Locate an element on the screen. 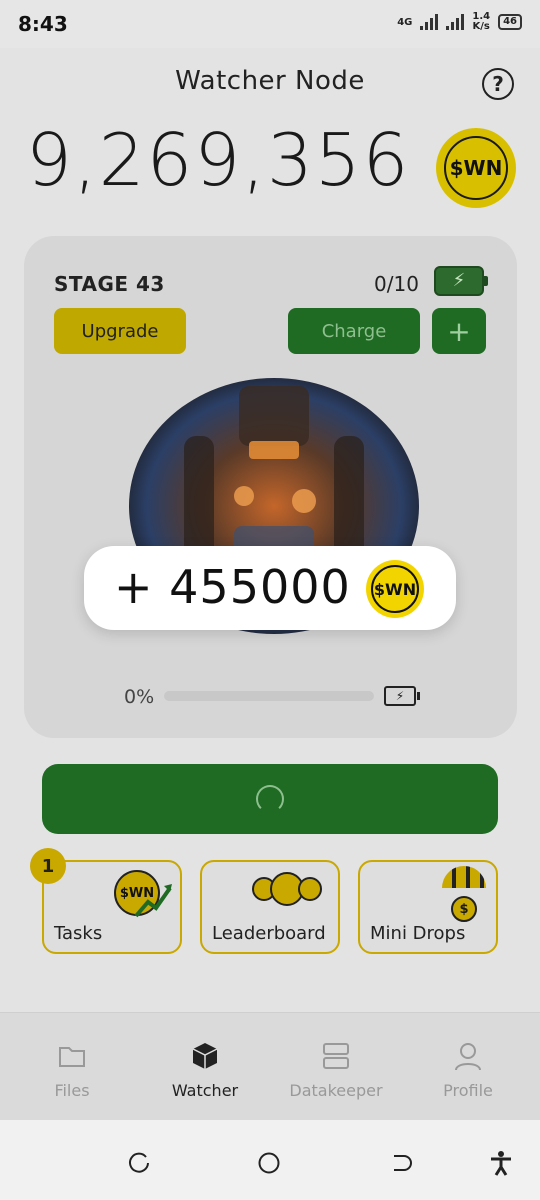 The height and width of the screenshot is (1200, 540). reward-popup: + 455000 $WN is located at coordinates (270, 588).